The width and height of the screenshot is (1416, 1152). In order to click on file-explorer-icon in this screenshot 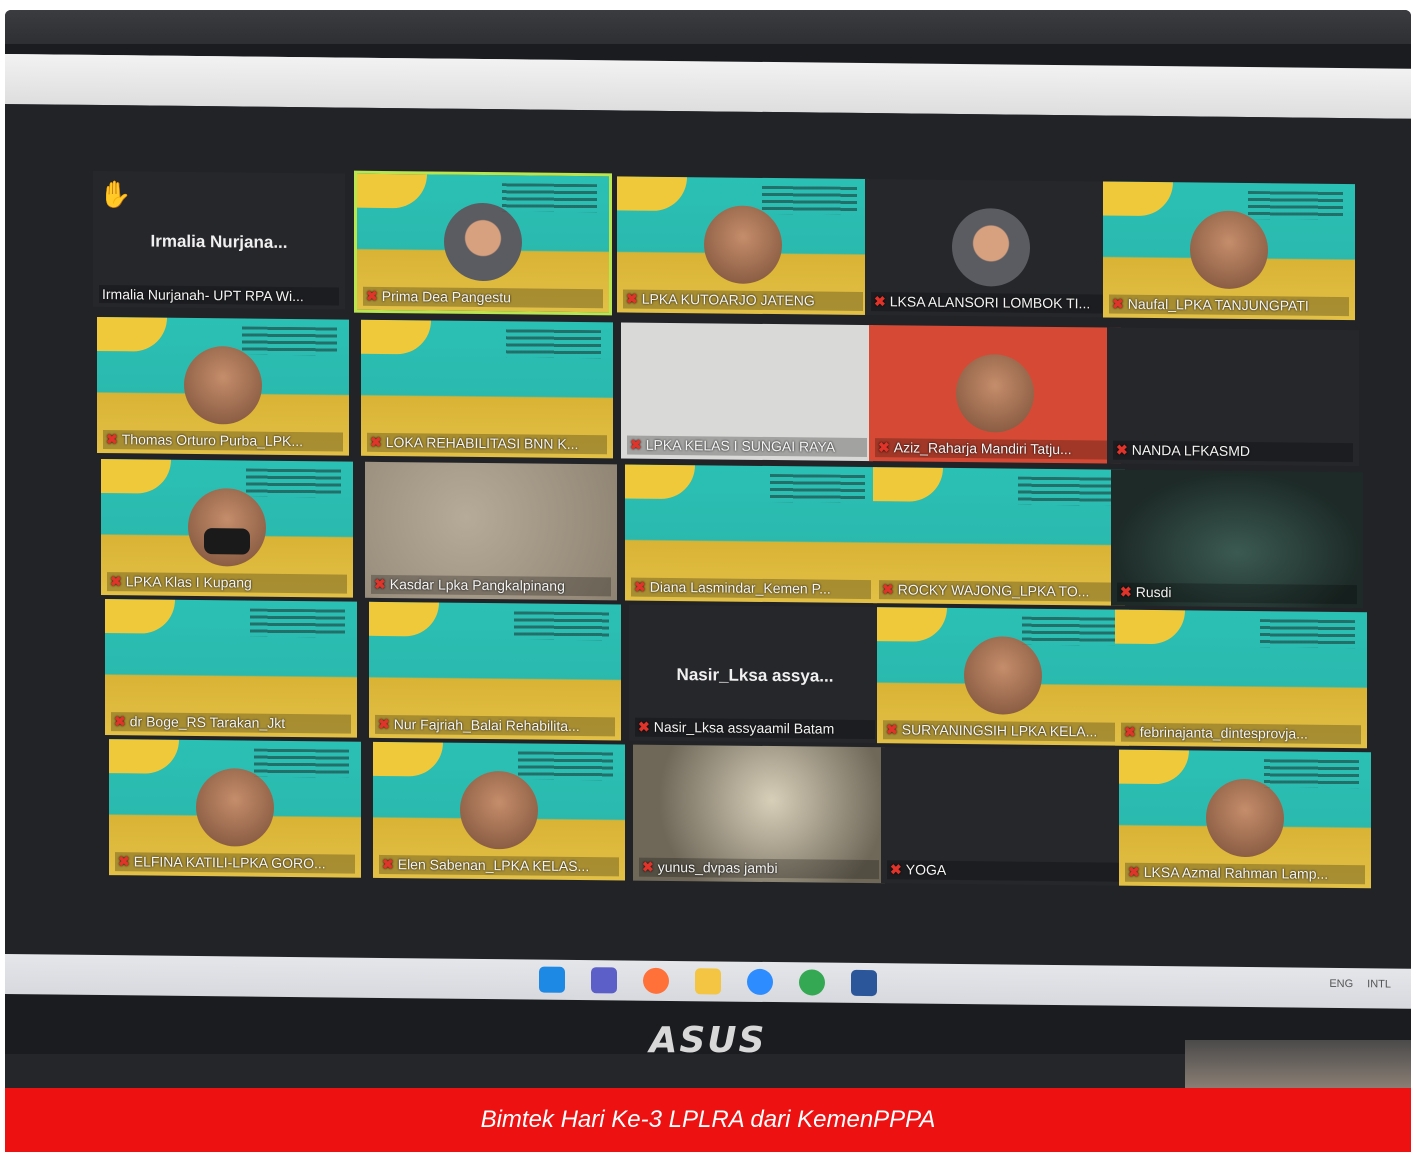, I will do `click(708, 981)`.